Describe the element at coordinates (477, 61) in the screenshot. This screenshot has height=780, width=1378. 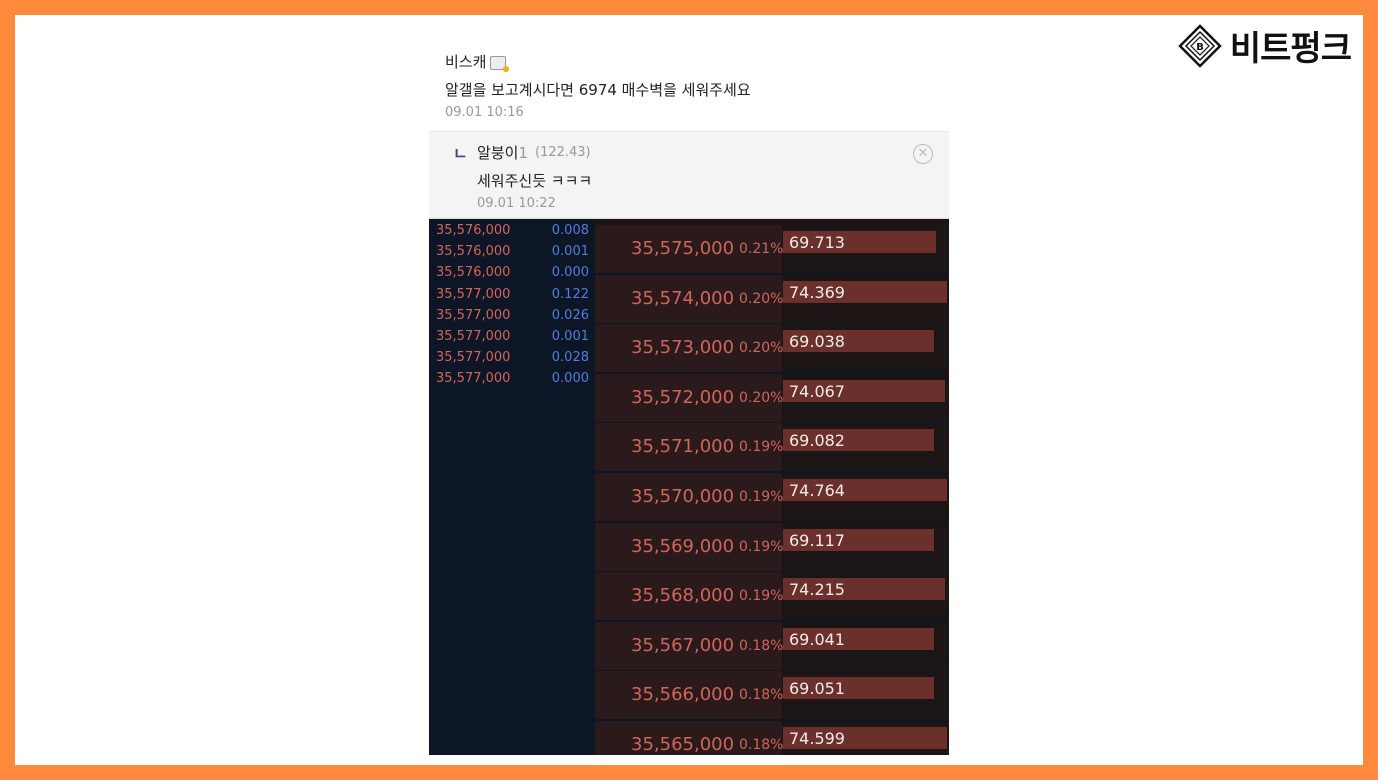
I see `comment-author: 비스캐` at that location.